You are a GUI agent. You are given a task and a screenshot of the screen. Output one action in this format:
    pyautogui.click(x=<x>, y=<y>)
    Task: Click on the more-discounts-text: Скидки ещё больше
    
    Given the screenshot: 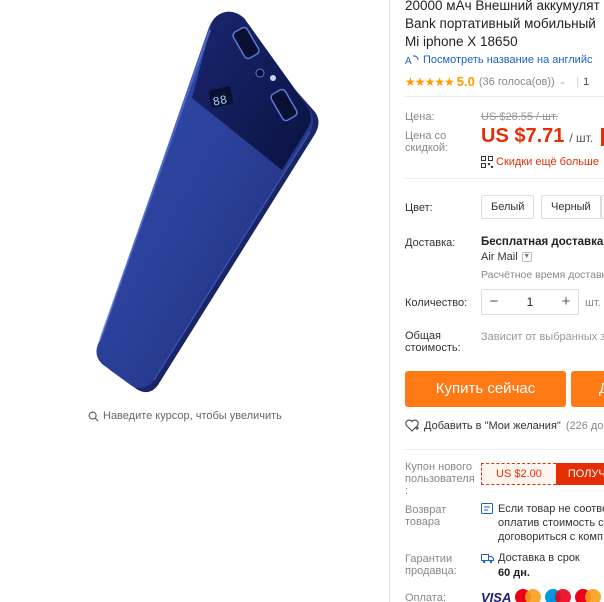 What is the action you would take?
    pyautogui.click(x=547, y=162)
    